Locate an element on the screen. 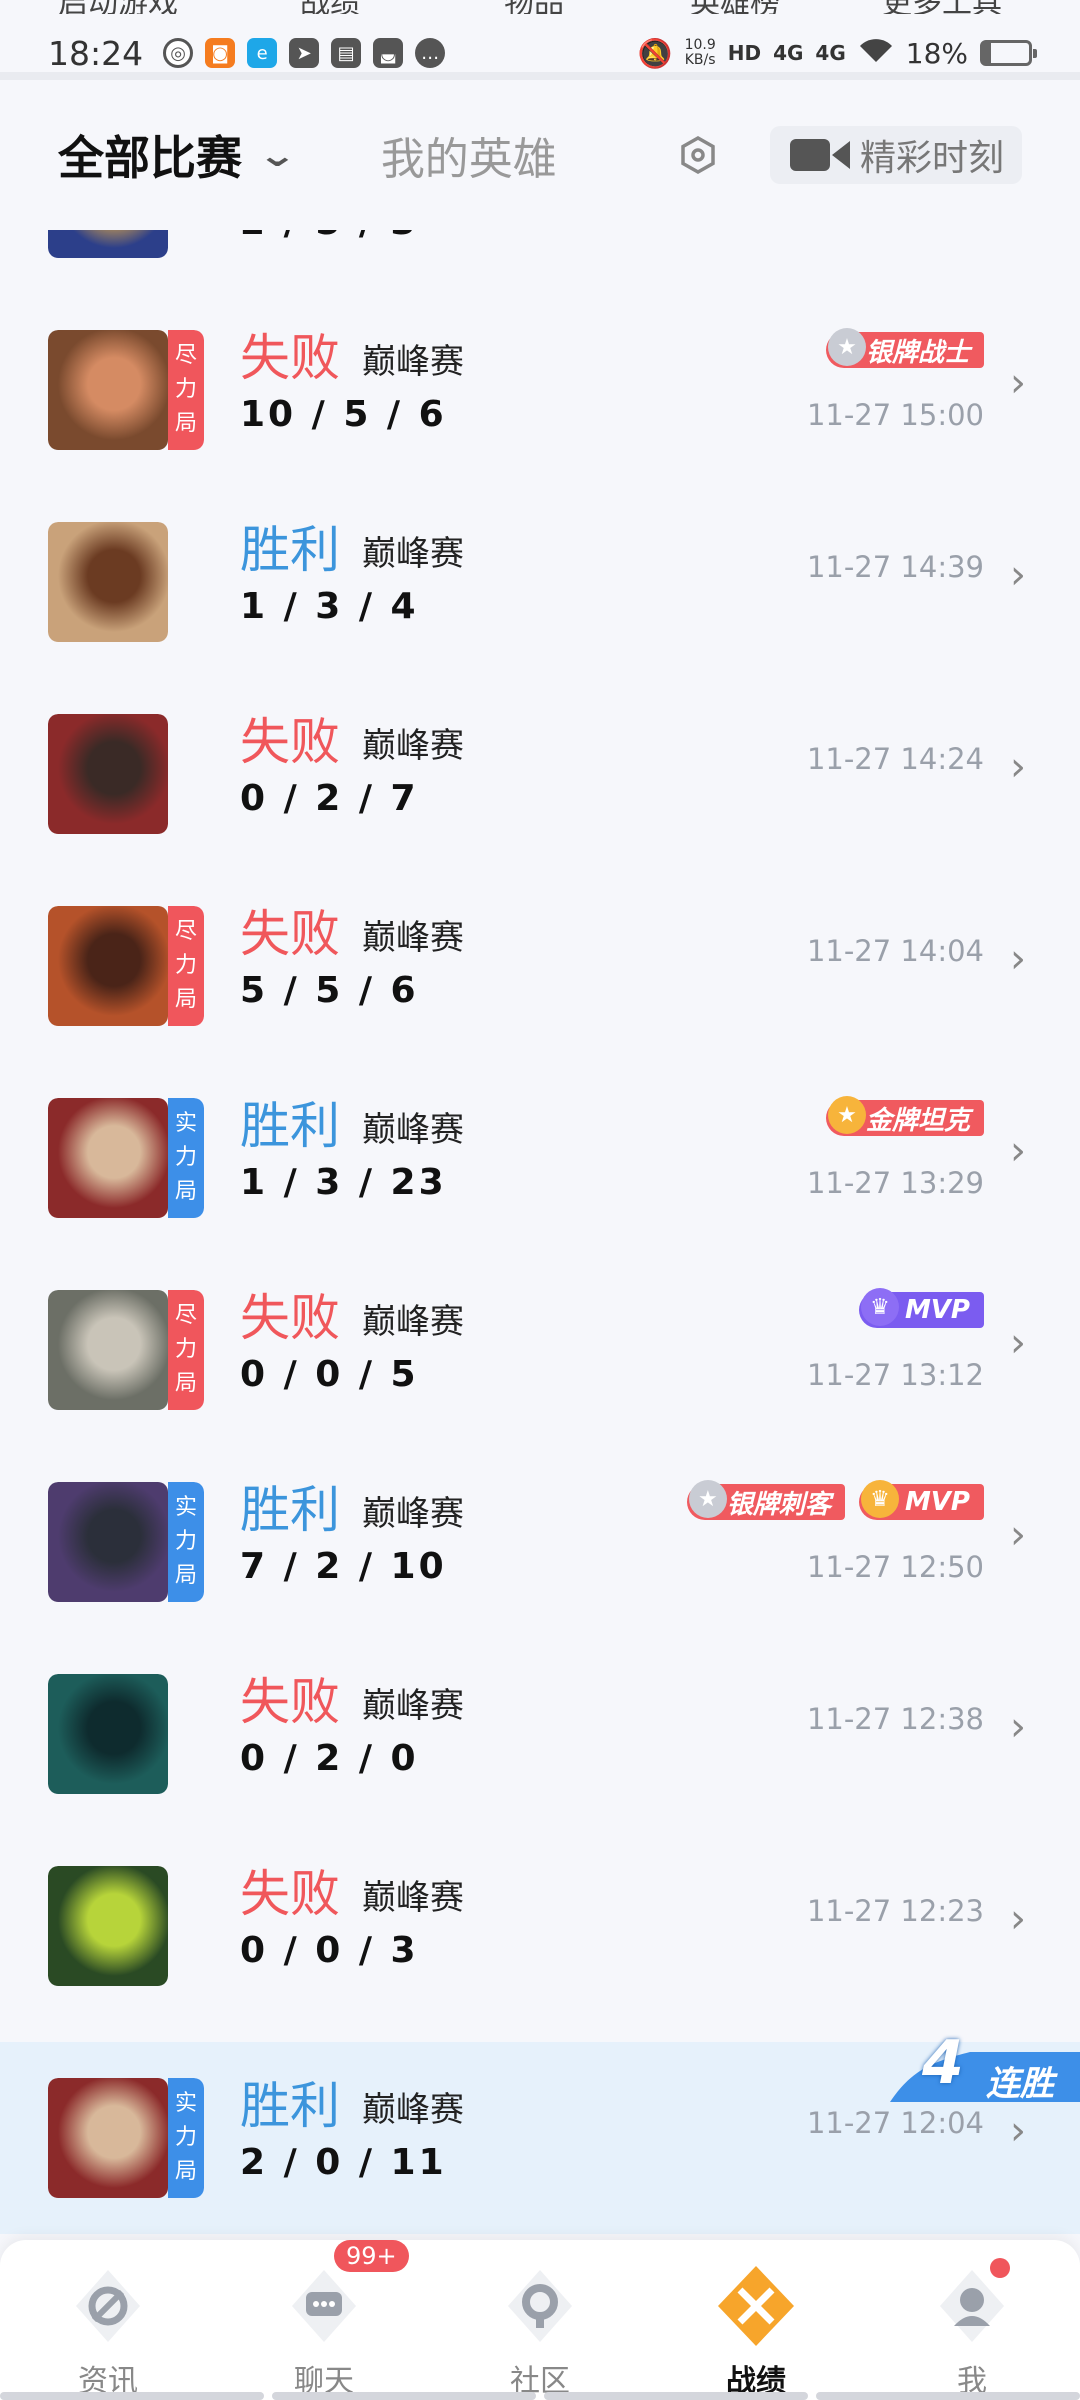 The height and width of the screenshot is (2400, 1080). battery-icon is located at coordinates (1008, 53).